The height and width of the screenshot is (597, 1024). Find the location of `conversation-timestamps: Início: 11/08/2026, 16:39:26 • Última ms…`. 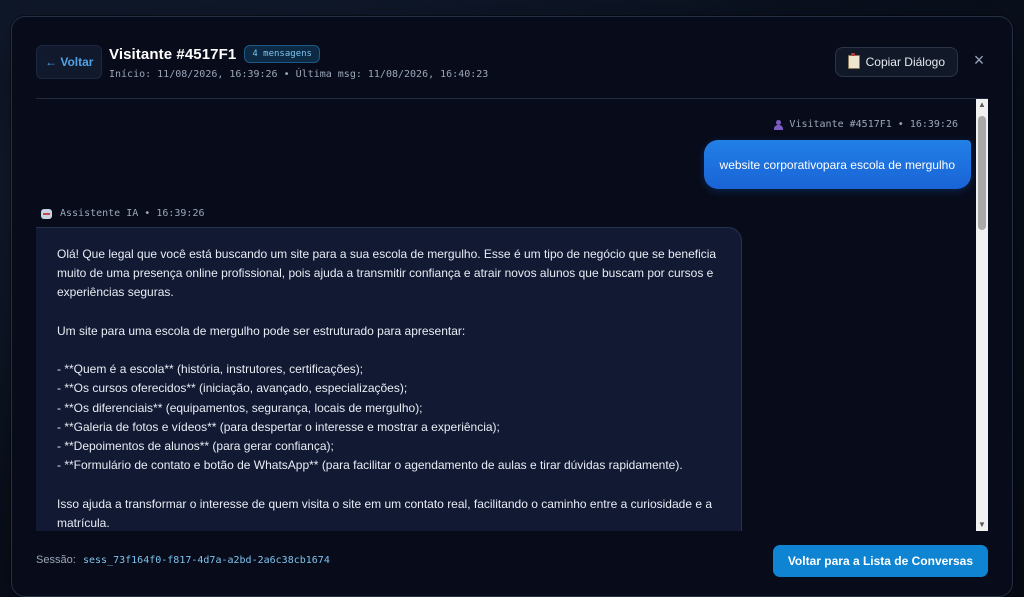

conversation-timestamps: Início: 11/08/2026, 16:39:26 • Última ms… is located at coordinates (299, 74).